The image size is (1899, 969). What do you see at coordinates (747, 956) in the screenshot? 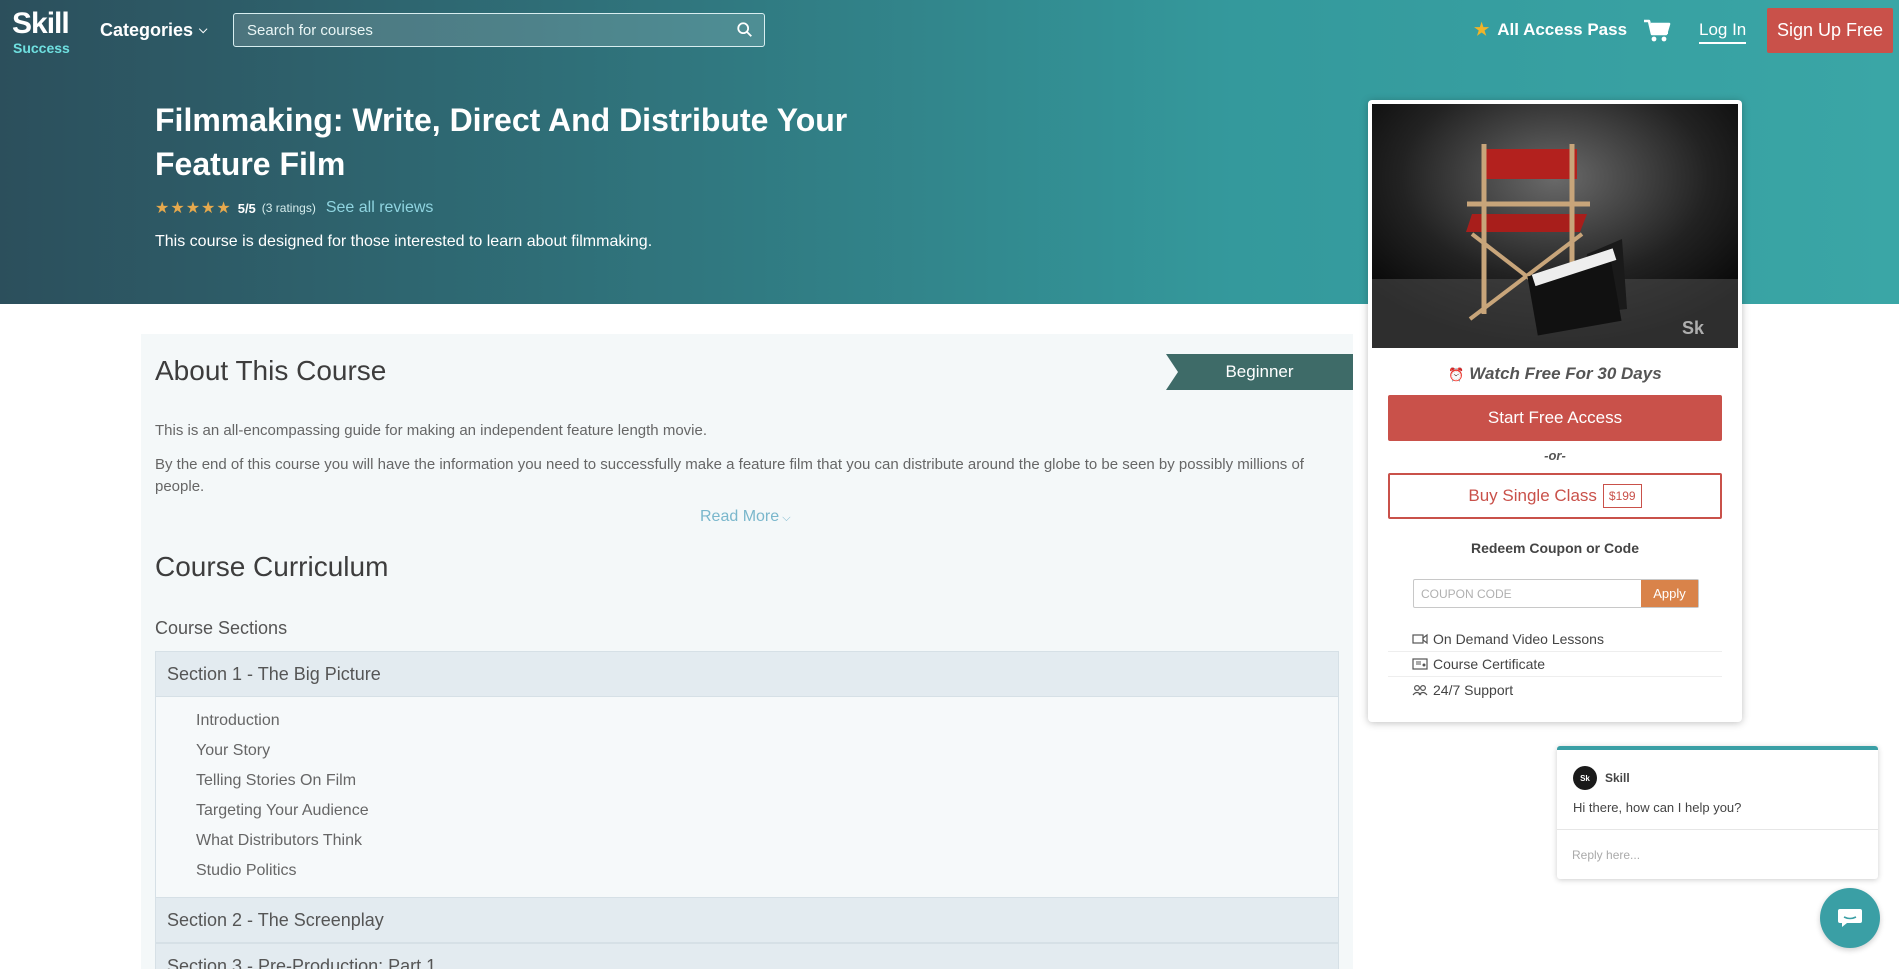
I see `section-header: Section 3 - Pre-Production: Part 1` at bounding box center [747, 956].